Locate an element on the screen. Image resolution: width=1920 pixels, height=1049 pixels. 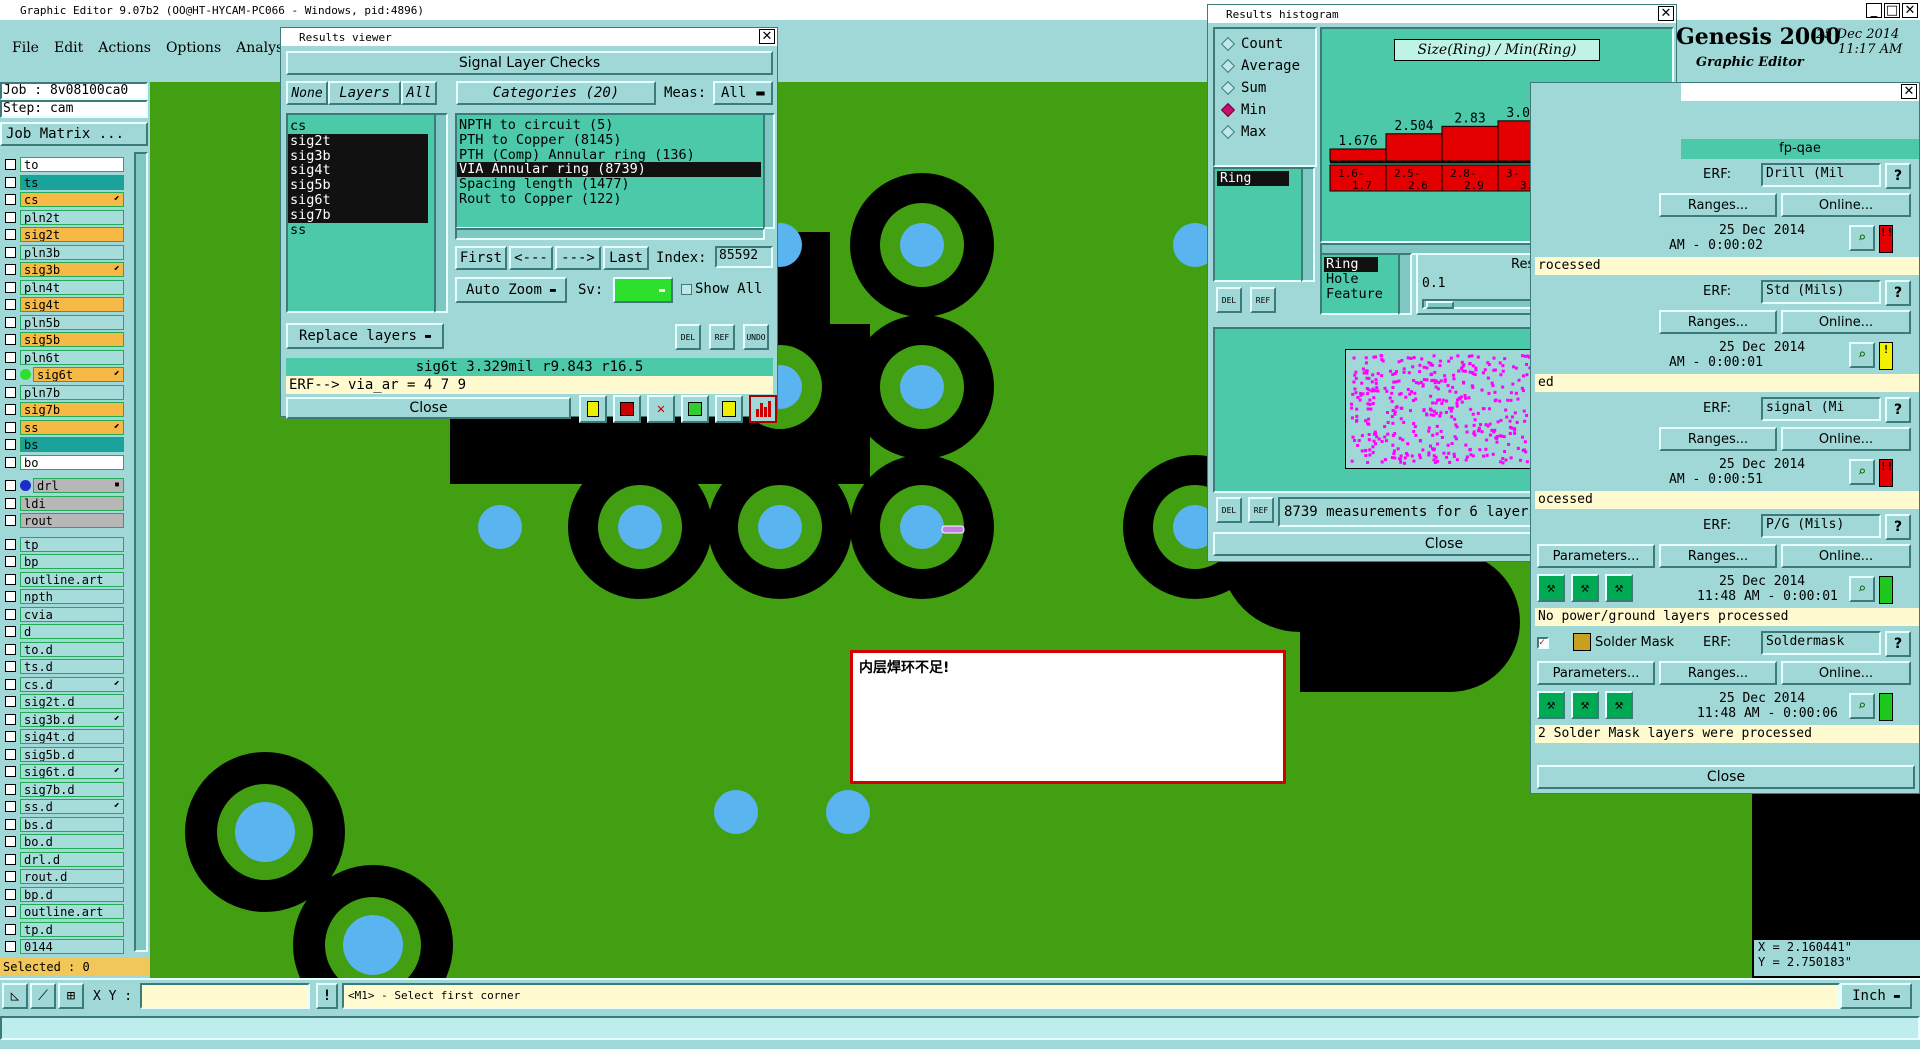
layer-name: cvia is located at coordinates (72, 614).